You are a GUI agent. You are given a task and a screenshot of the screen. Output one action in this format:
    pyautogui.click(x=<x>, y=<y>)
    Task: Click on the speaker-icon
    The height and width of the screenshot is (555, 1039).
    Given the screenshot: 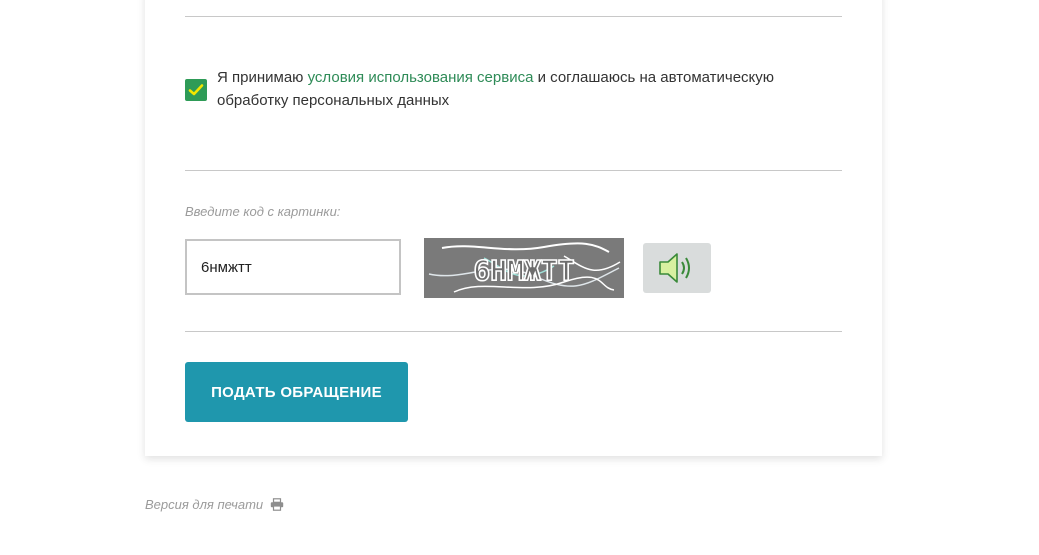 What is the action you would take?
    pyautogui.click(x=674, y=268)
    